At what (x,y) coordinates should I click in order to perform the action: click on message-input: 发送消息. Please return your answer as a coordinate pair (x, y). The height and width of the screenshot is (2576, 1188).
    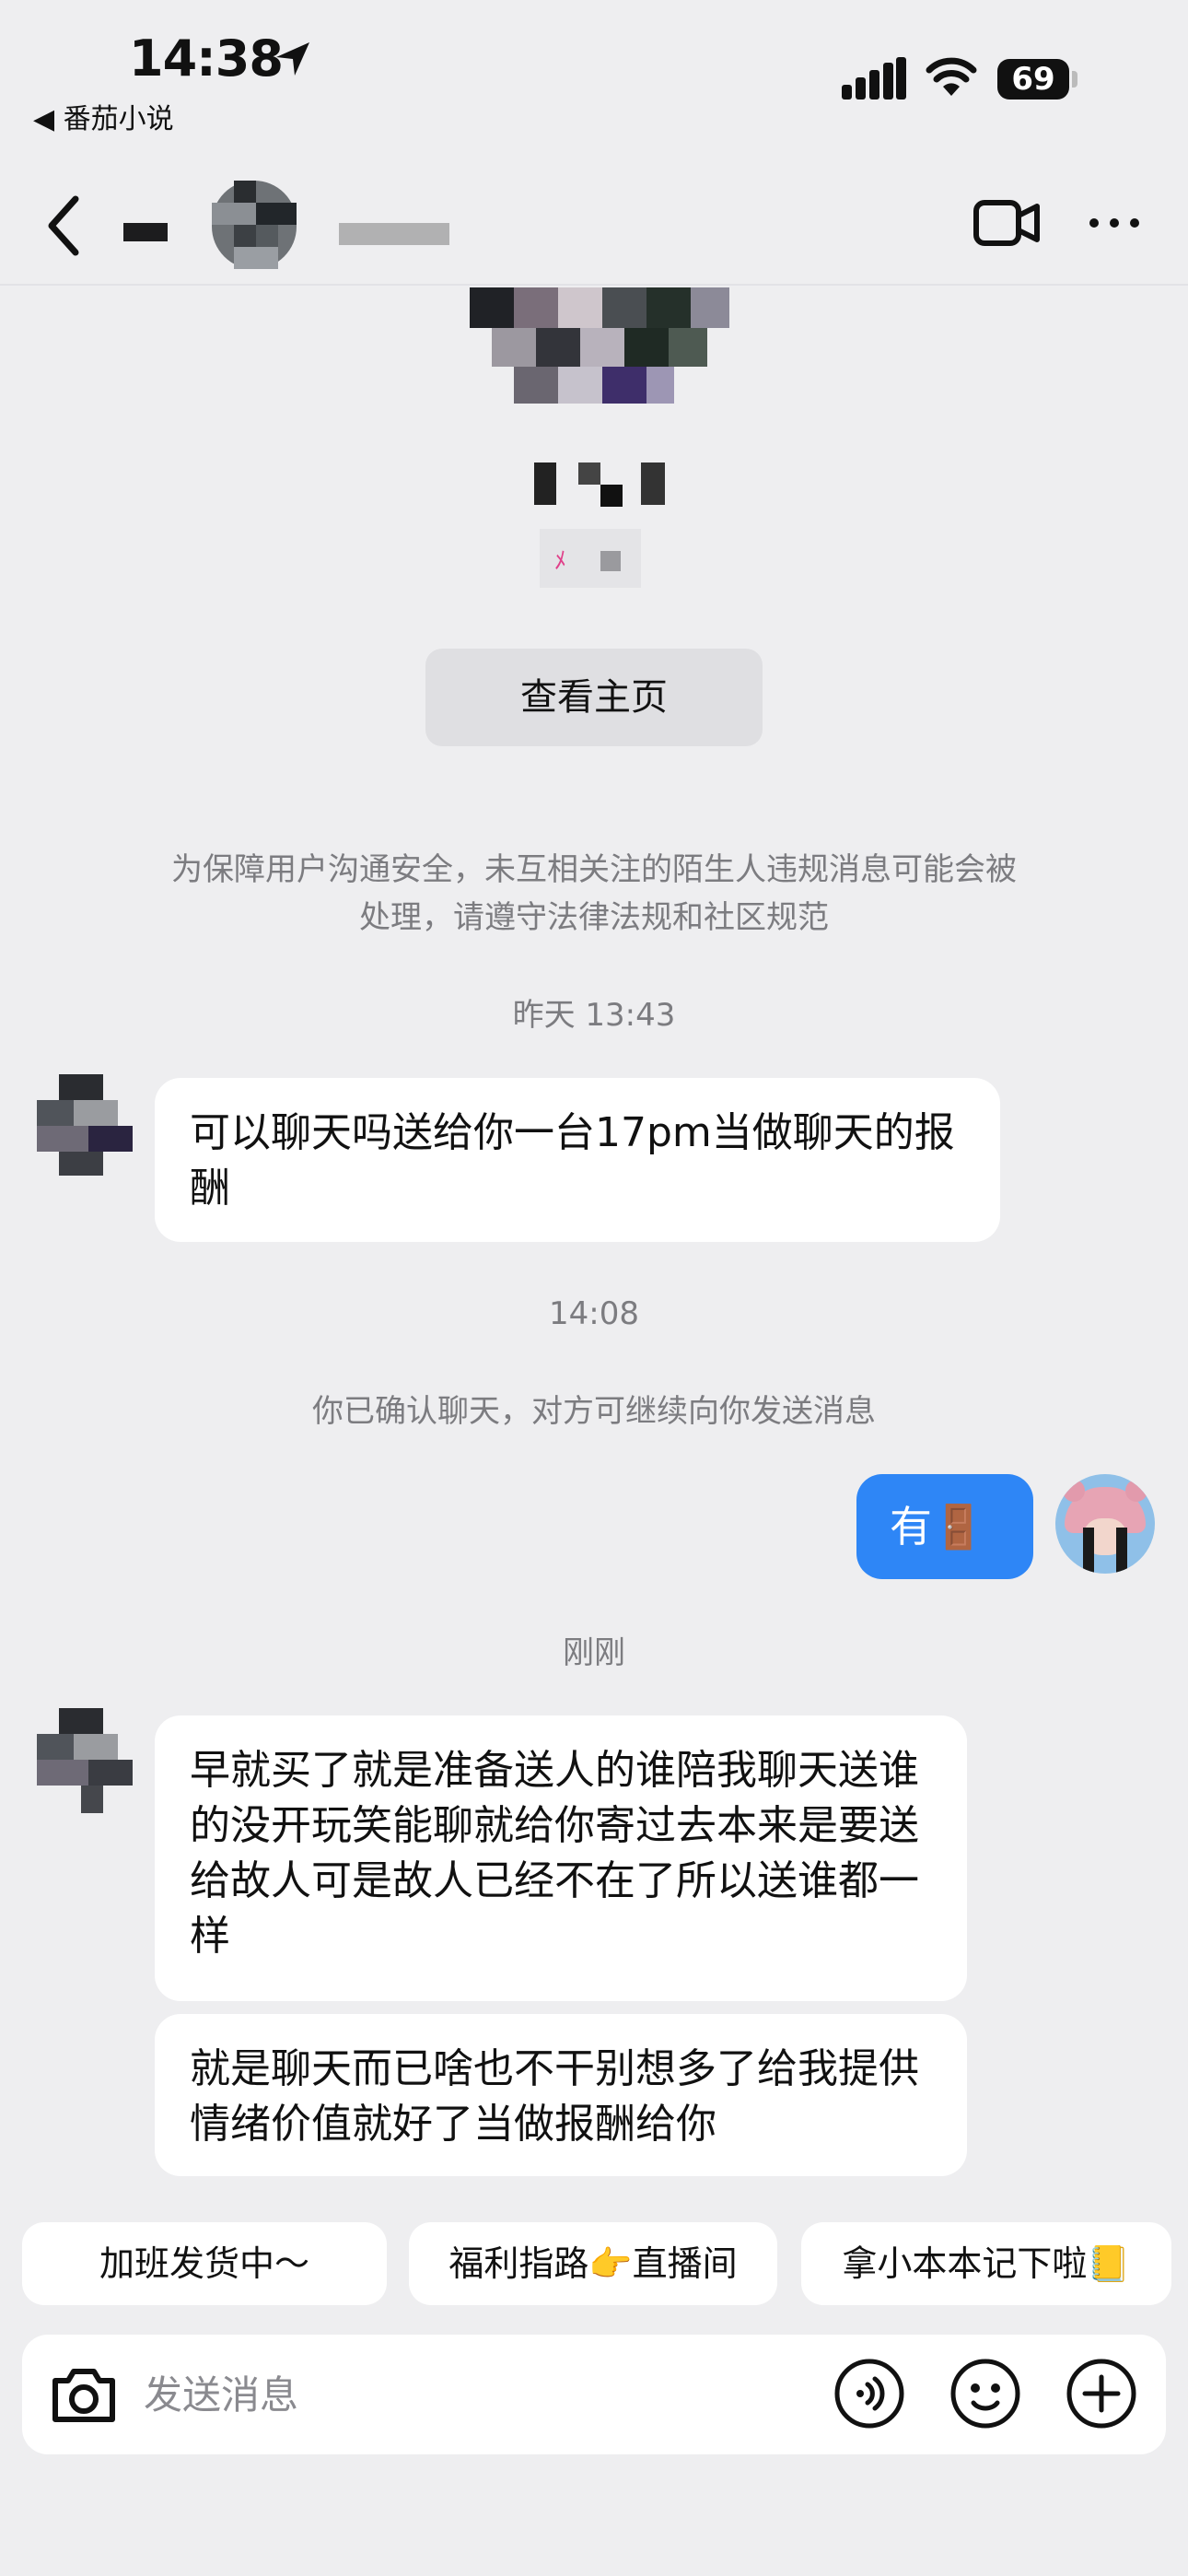
    Looking at the image, I should click on (221, 2392).